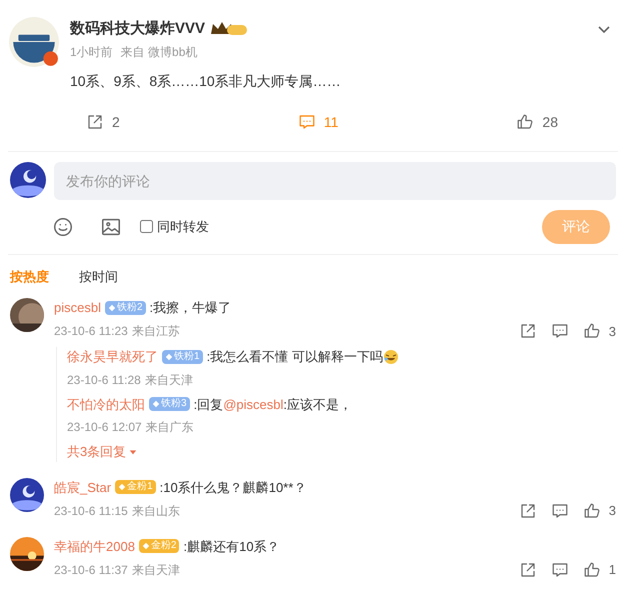 Image resolution: width=626 pixels, height=610 pixels. I want to click on comment-time: 23-10-6 11:23, so click(91, 331).